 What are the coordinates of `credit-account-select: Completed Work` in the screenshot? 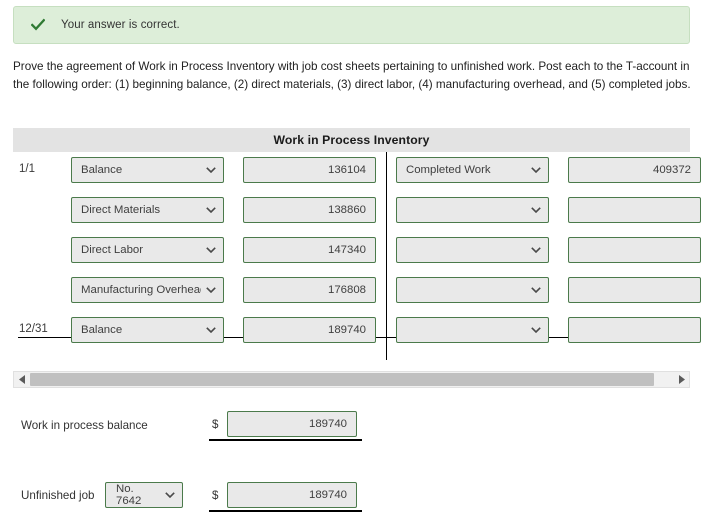 It's located at (472, 170).